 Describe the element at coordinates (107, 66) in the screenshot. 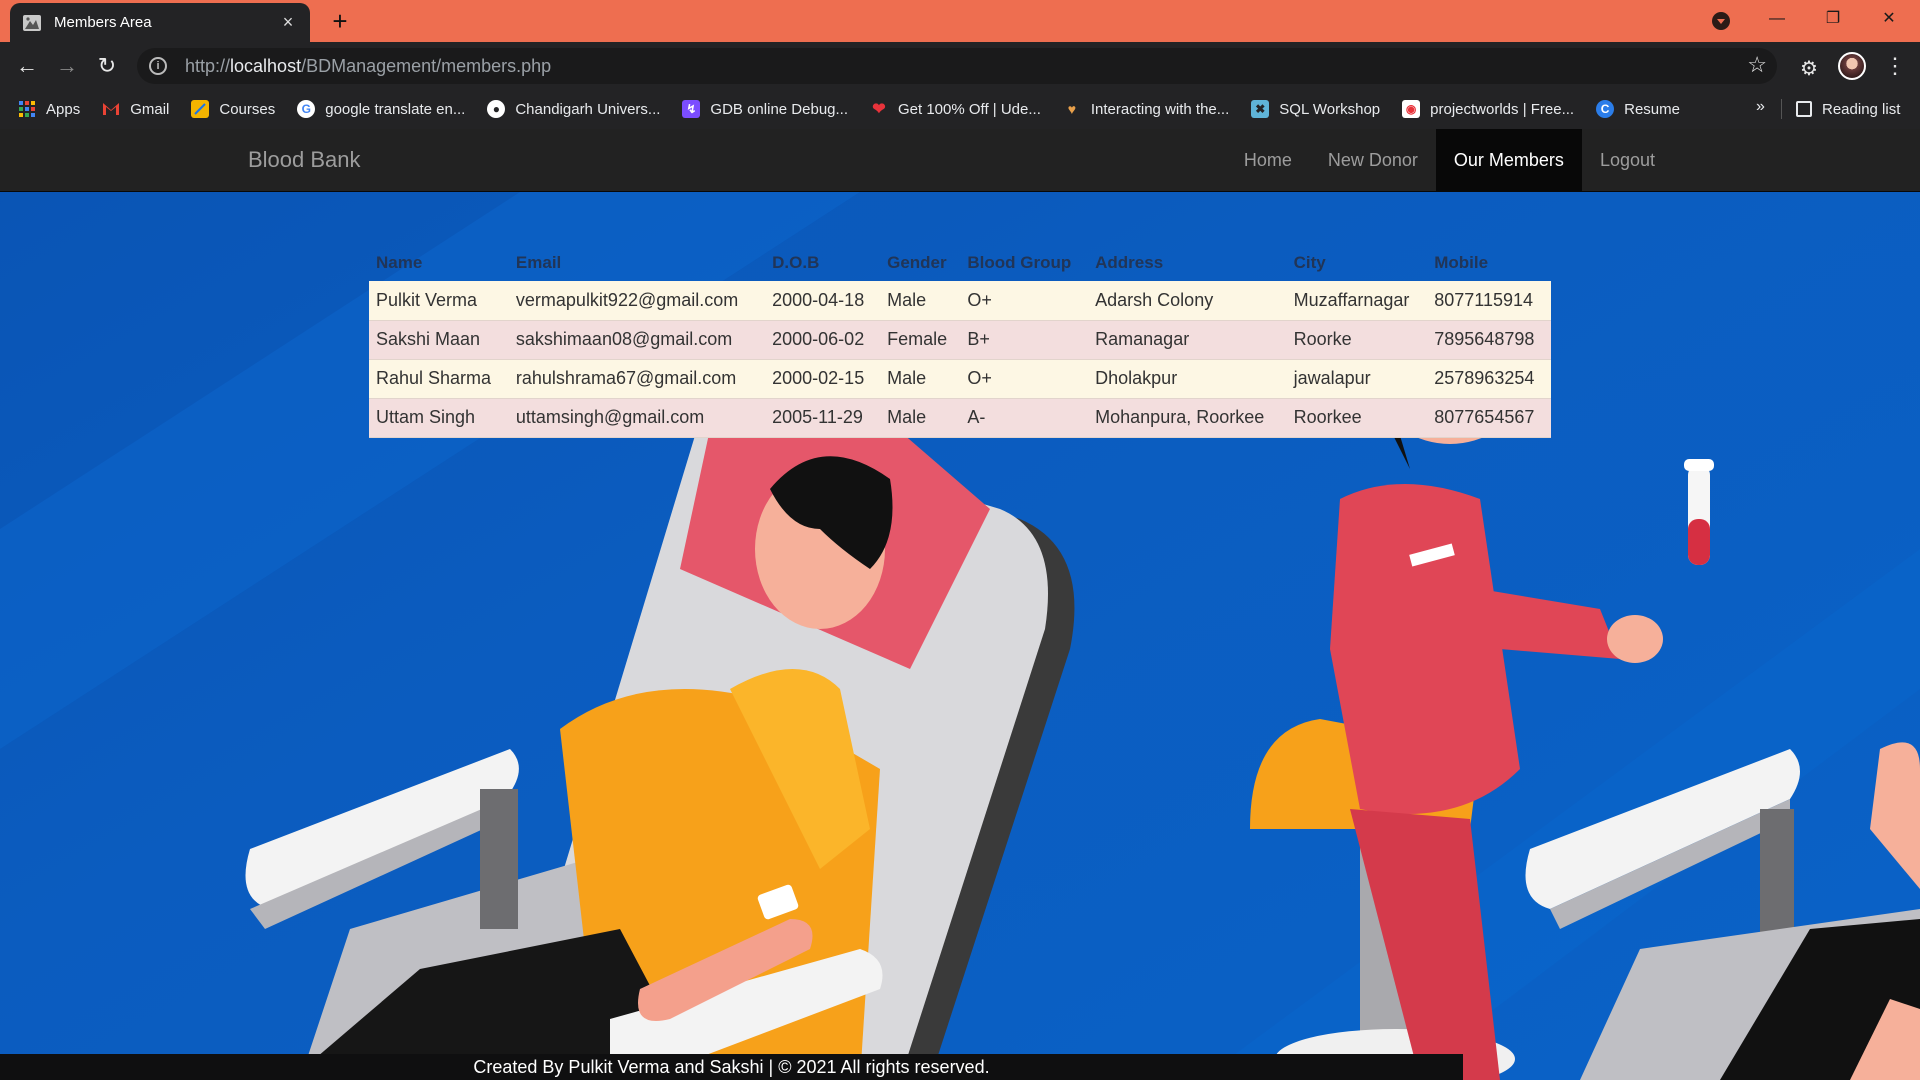

I see `reload-icon: ↻` at that location.